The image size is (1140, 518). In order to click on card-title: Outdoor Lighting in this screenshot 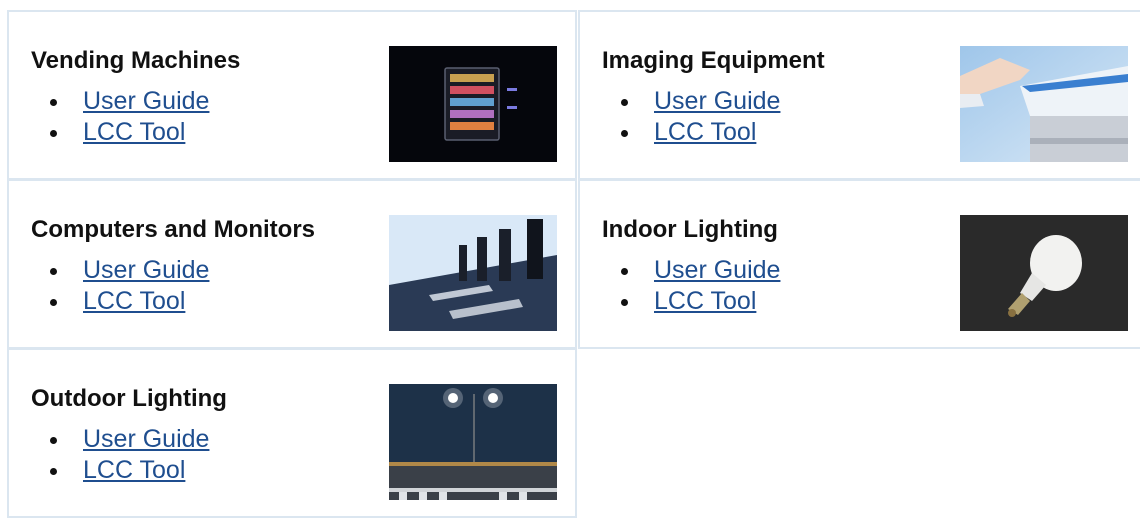, I will do `click(129, 398)`.